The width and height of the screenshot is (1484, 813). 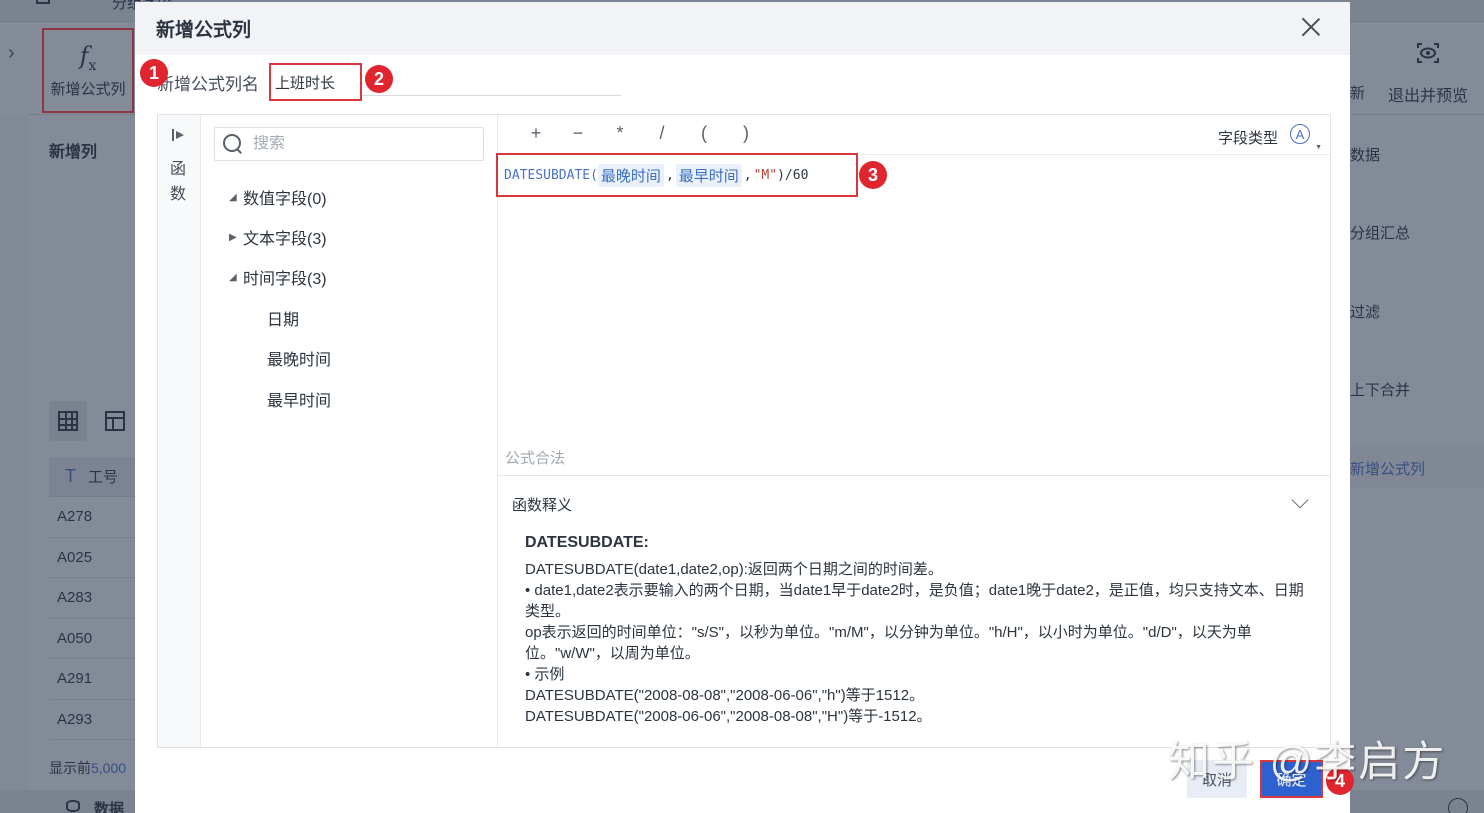 I want to click on tree-node-label: 数值字段(0), so click(x=285, y=199).